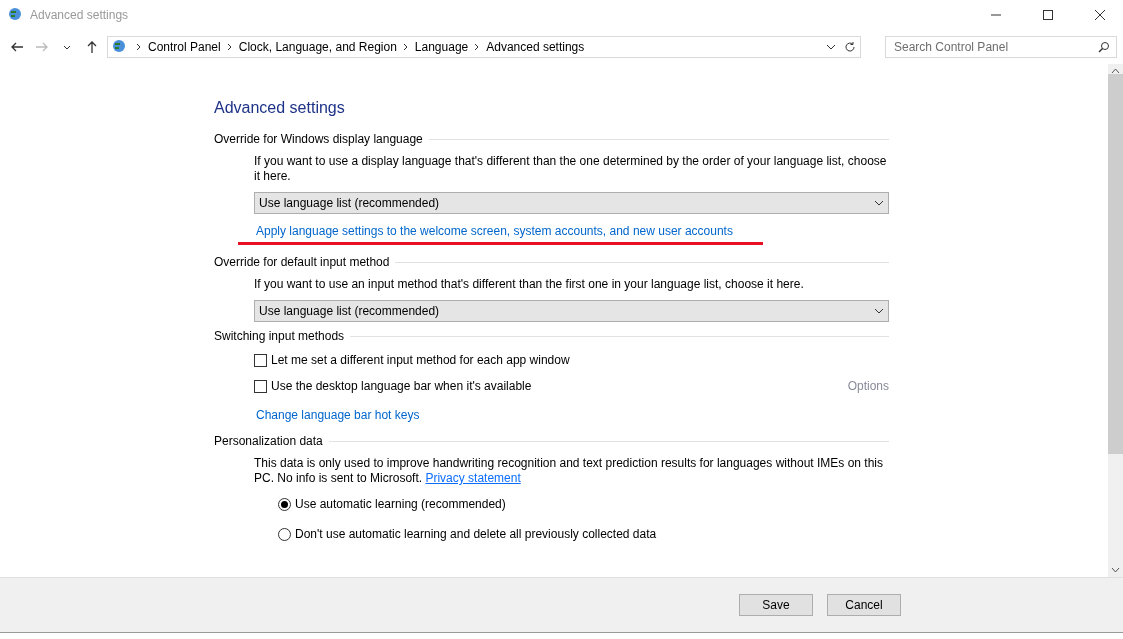 The height and width of the screenshot is (639, 1123). Describe the element at coordinates (850, 47) in the screenshot. I see `refresh-icon` at that location.